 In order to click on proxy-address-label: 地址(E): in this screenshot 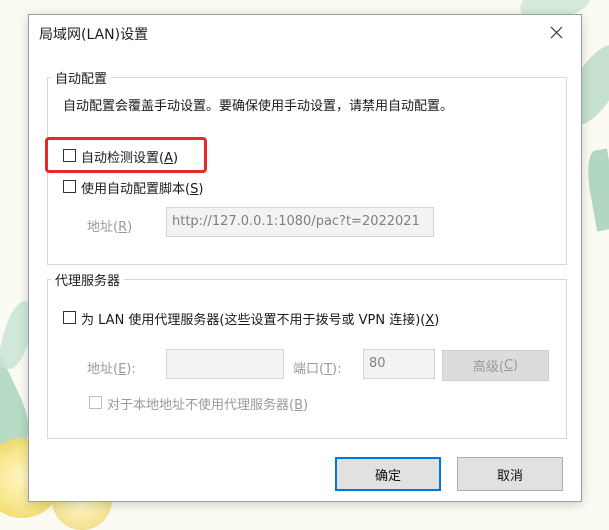, I will do `click(111, 369)`.